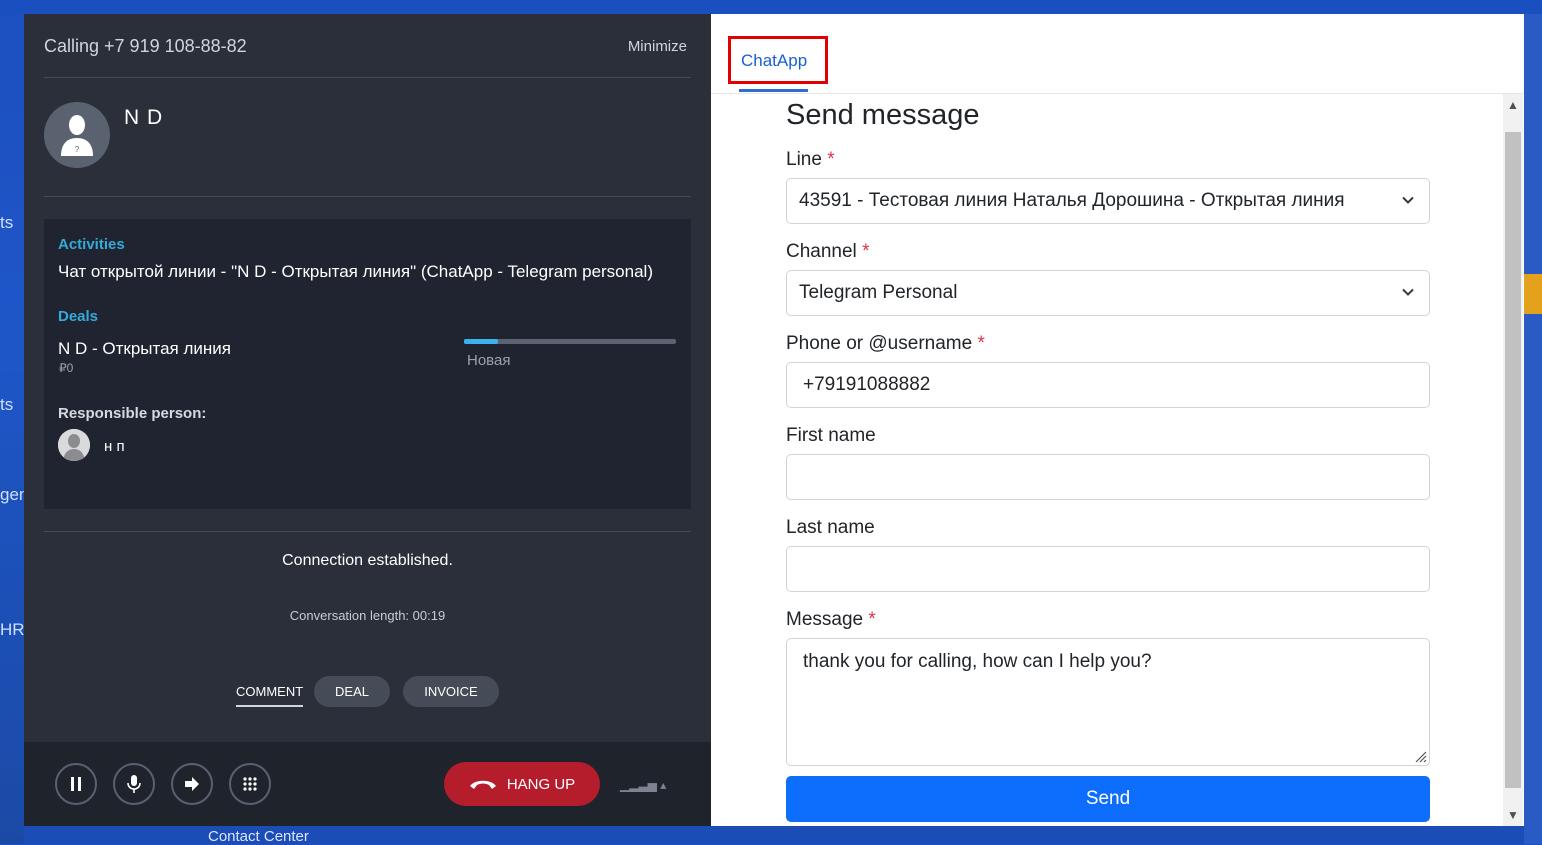 The width and height of the screenshot is (1542, 845). What do you see at coordinates (482, 784) in the screenshot?
I see `phone-hangup-icon` at bounding box center [482, 784].